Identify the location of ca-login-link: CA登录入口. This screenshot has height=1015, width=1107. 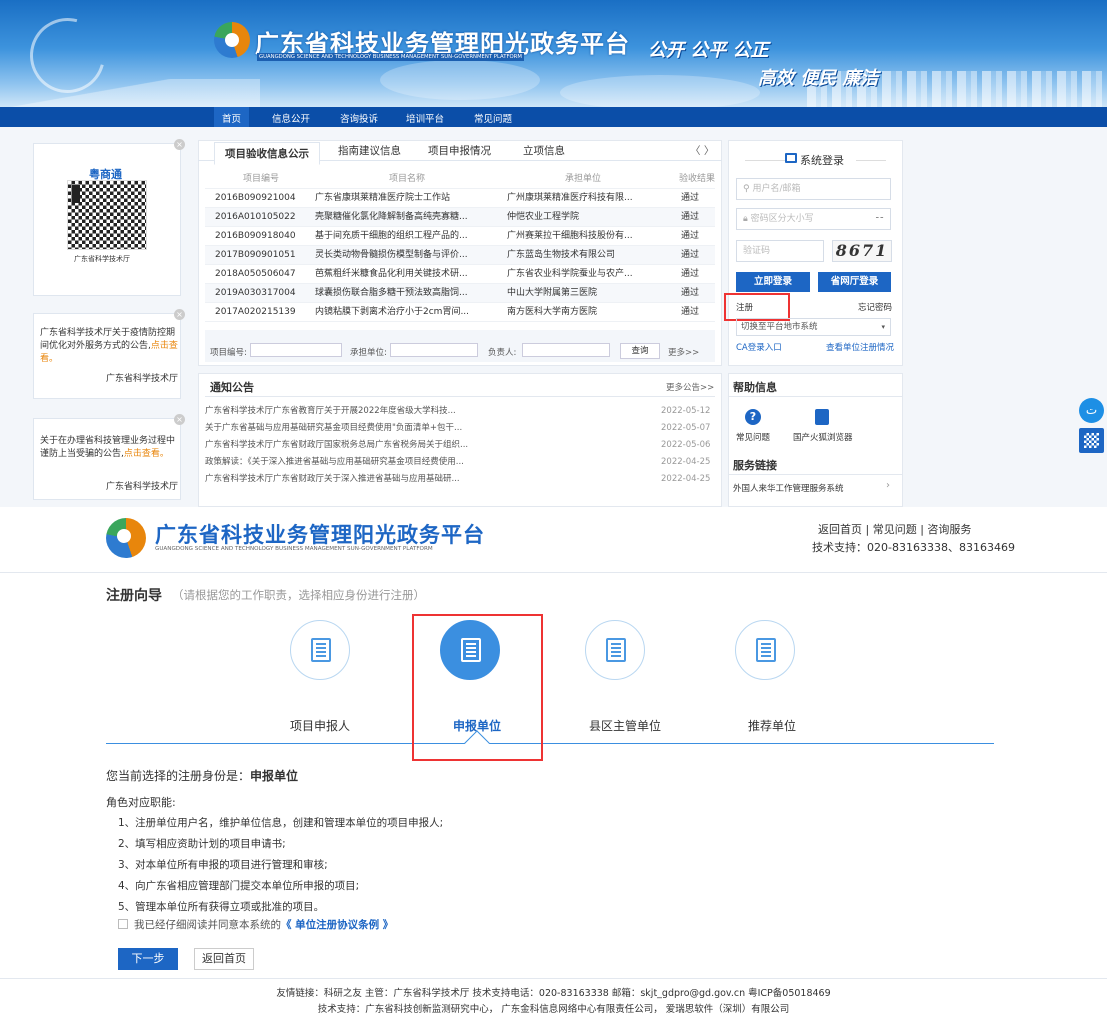
(759, 347).